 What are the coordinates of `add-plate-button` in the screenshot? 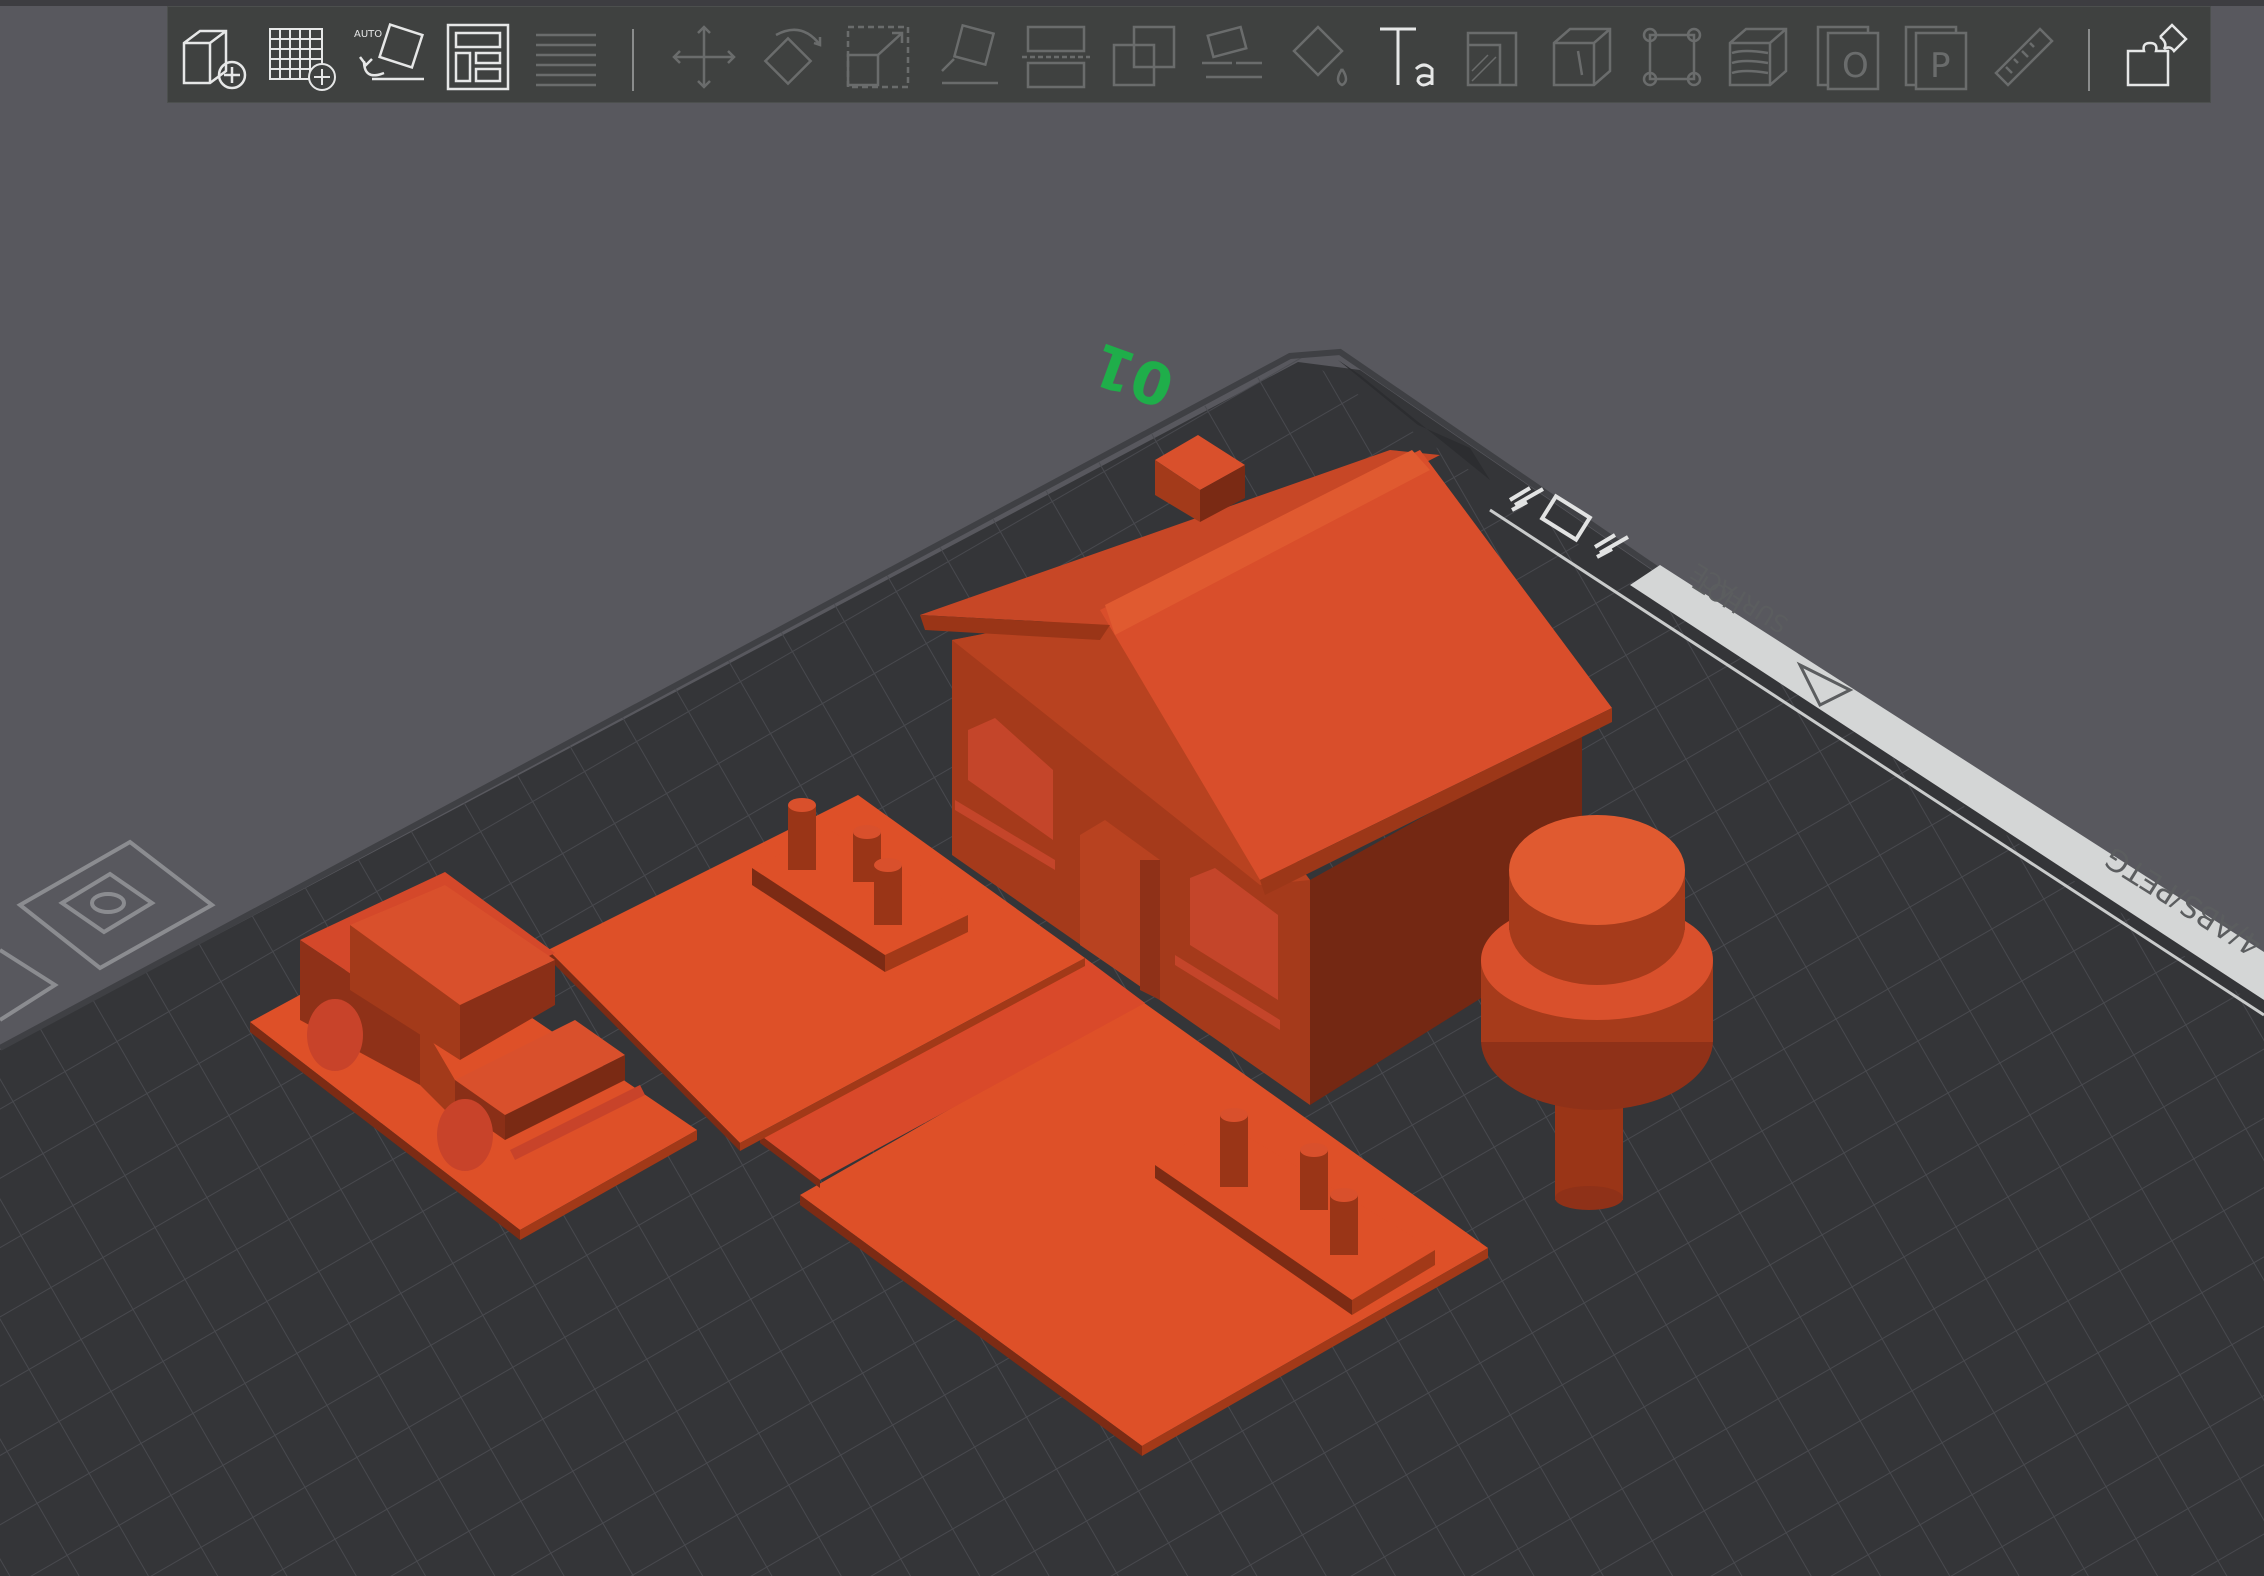 It's located at (302, 57).